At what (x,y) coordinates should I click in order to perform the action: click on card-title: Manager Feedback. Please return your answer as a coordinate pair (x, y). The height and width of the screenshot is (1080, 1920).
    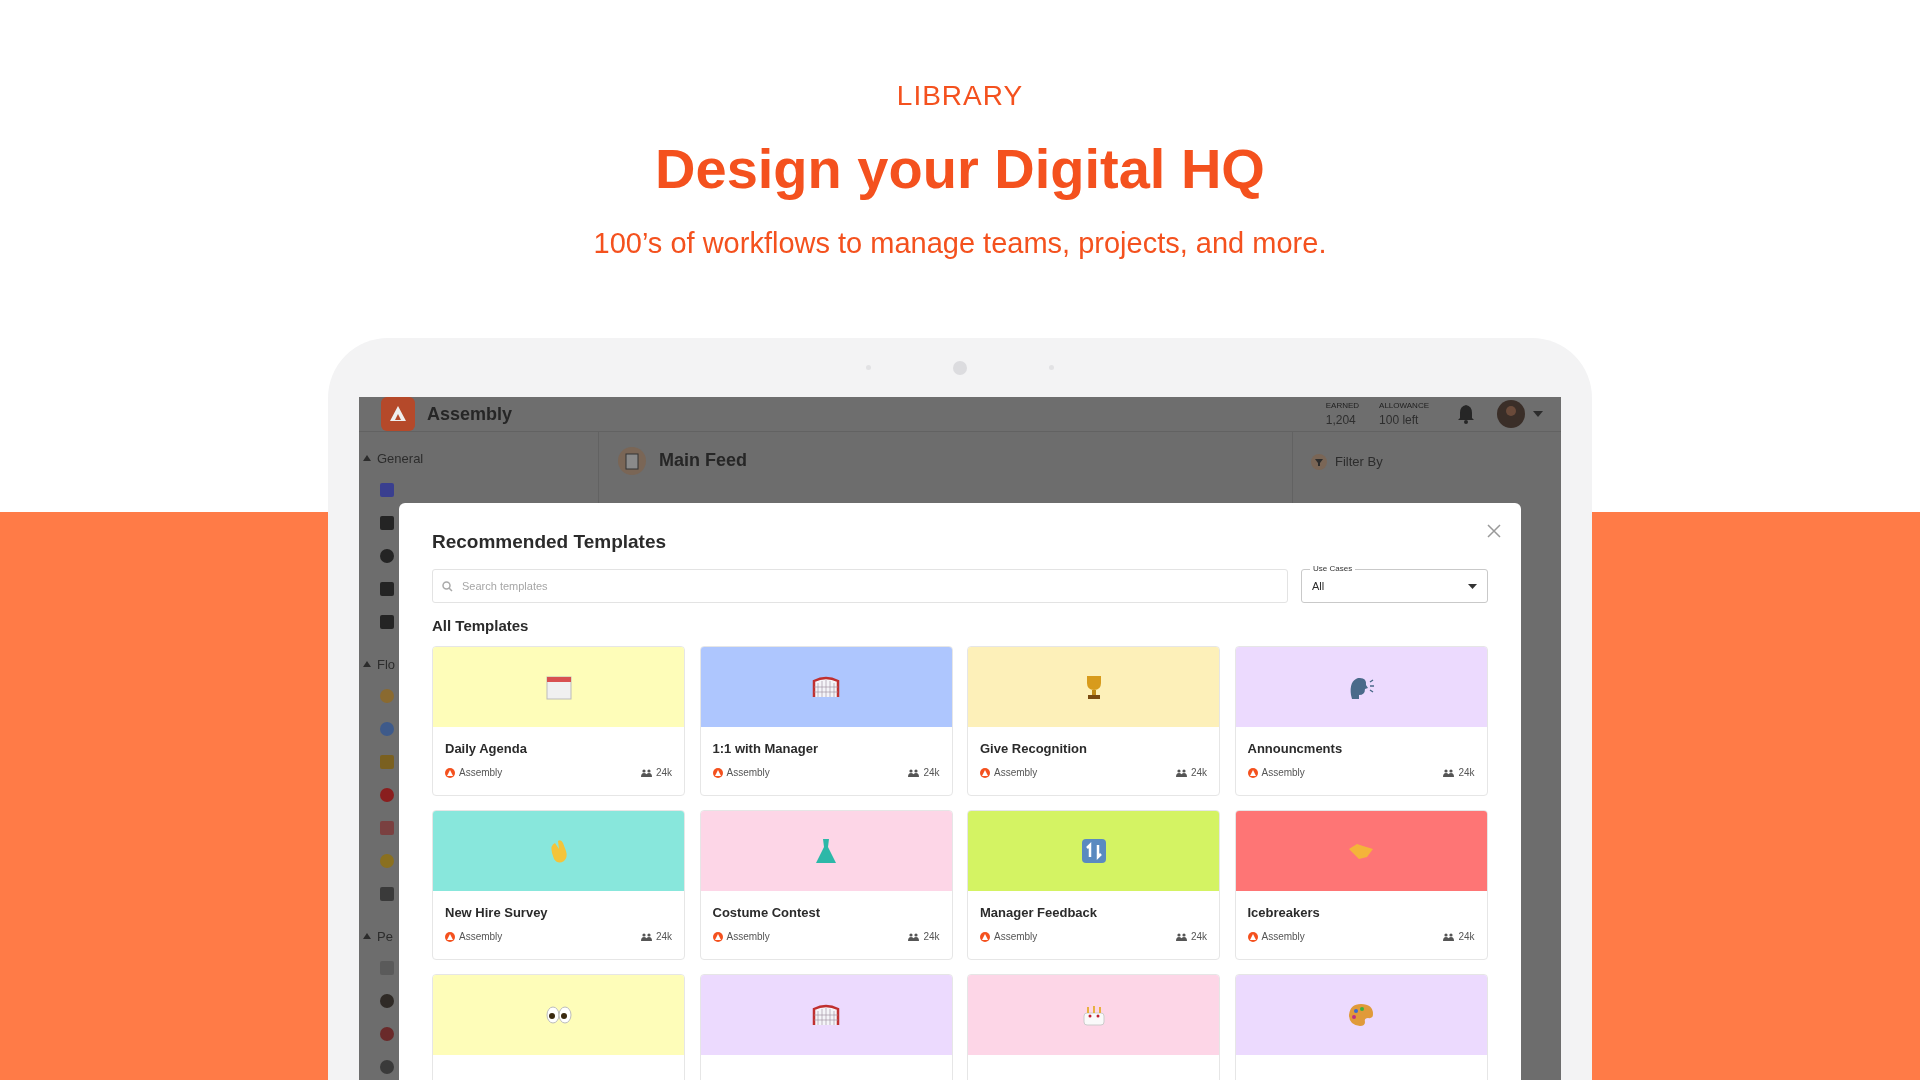
    Looking at the image, I should click on (1039, 912).